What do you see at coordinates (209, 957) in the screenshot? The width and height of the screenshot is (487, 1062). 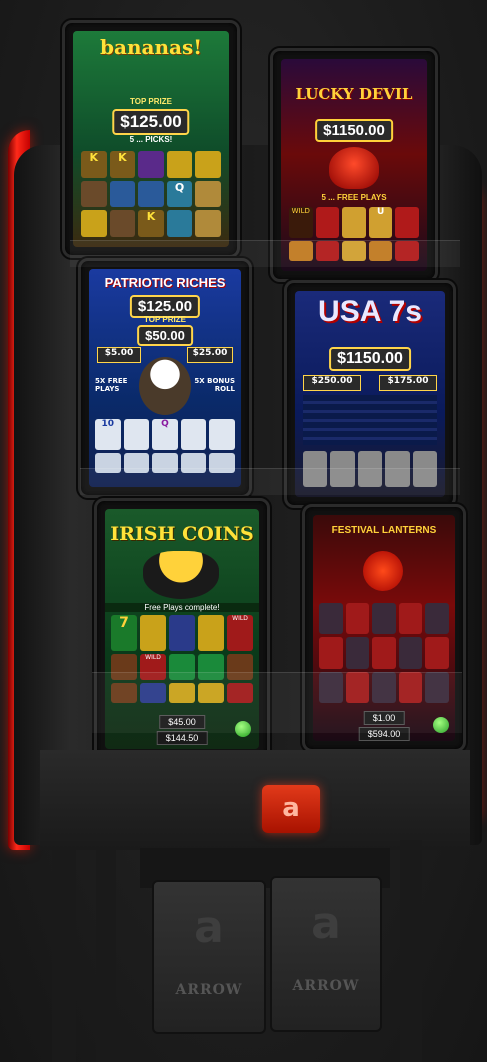 I see `foot-pedal-left: a ARROW` at bounding box center [209, 957].